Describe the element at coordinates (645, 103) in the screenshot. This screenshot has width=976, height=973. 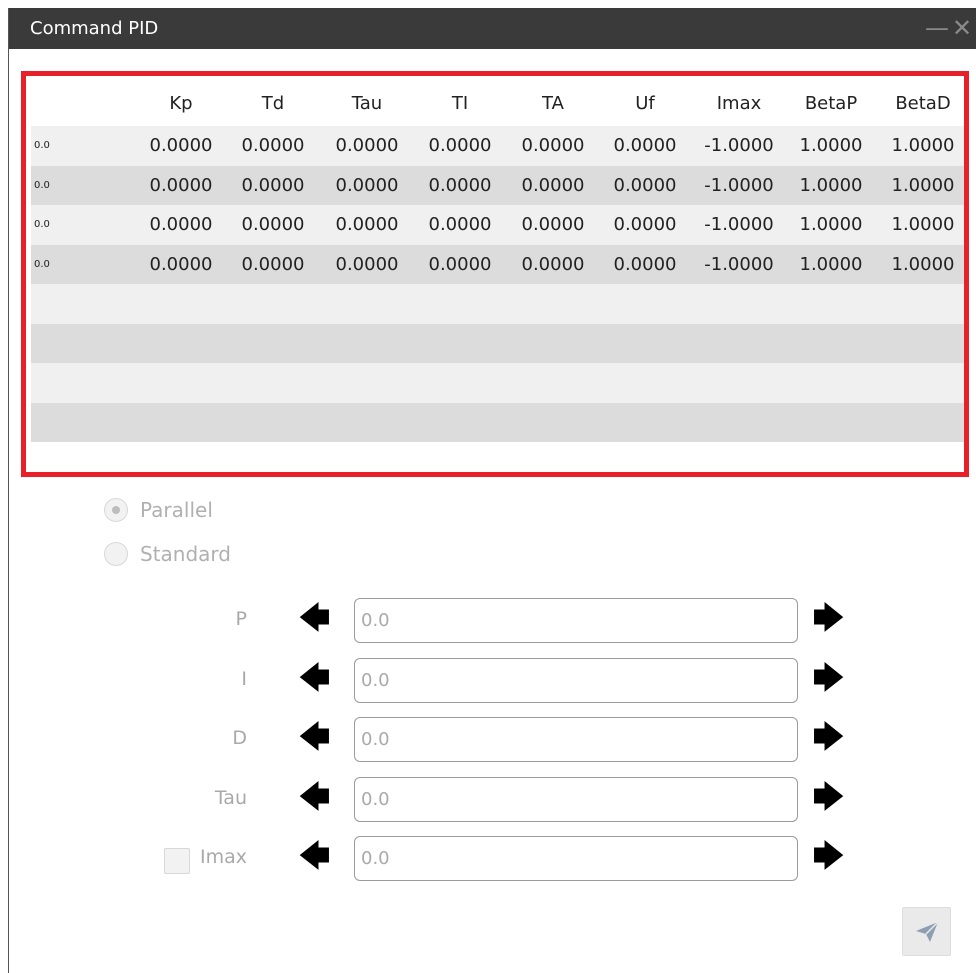
I see `column-header: Uf` at that location.